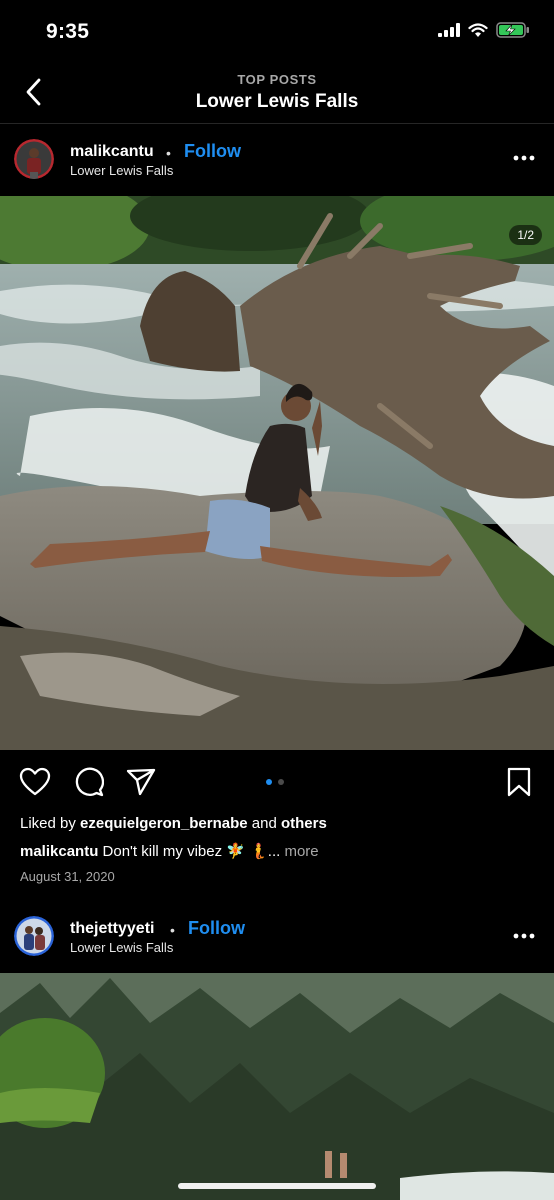 Image resolution: width=554 pixels, height=1200 pixels. Describe the element at coordinates (277, 1186) in the screenshot. I see `home-indicator` at that location.